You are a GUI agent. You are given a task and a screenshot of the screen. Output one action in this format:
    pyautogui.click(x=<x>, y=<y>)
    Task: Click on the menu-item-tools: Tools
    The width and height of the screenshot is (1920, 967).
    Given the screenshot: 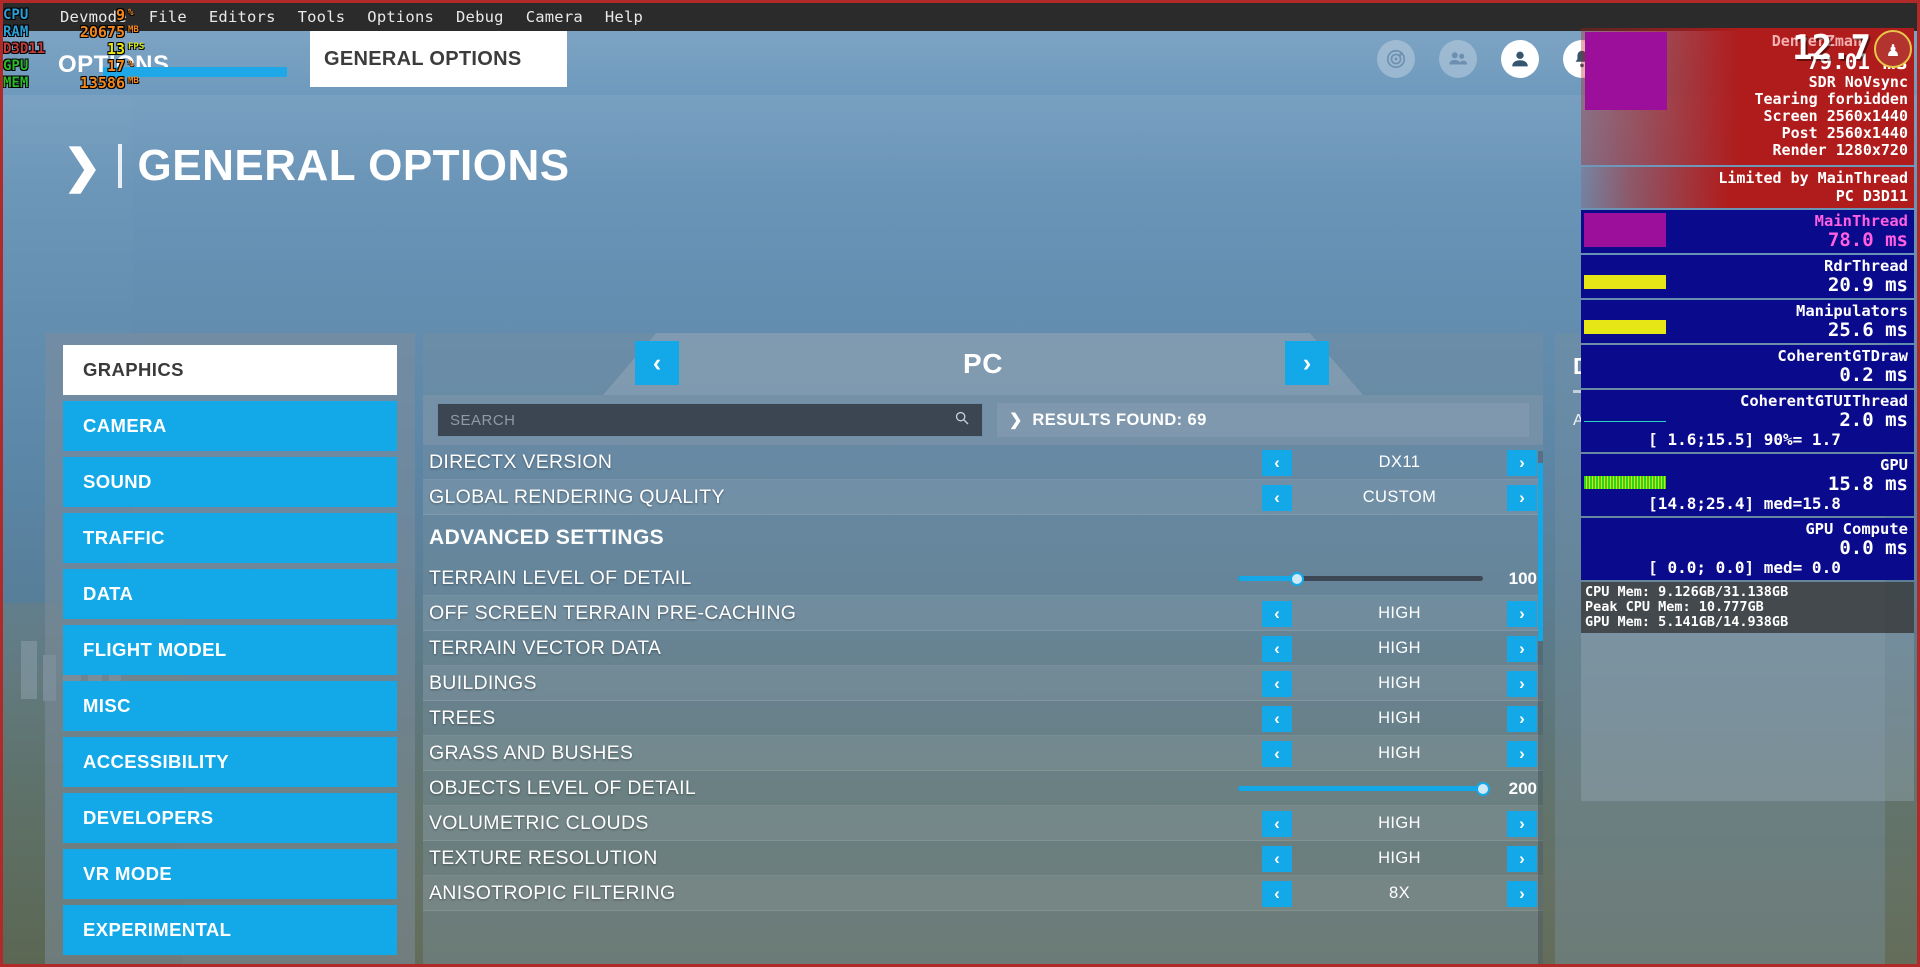 What is the action you would take?
    pyautogui.click(x=322, y=17)
    